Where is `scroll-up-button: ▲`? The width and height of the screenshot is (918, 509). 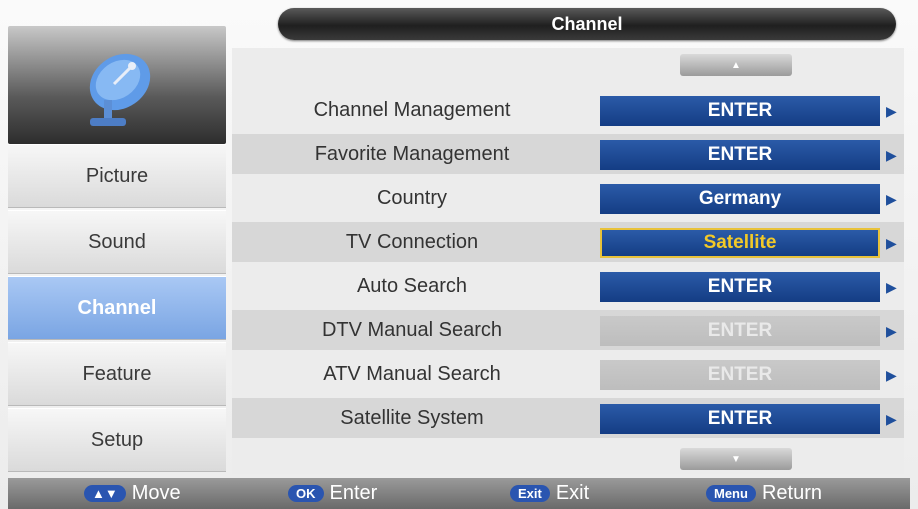
scroll-up-button: ▲ is located at coordinates (736, 65).